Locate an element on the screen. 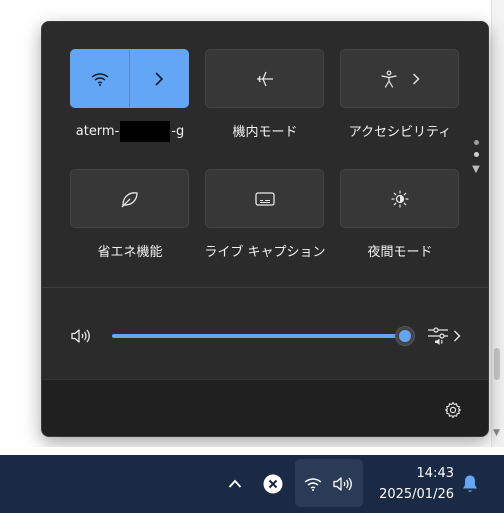  wifi-toggle-button is located at coordinates (100, 78).